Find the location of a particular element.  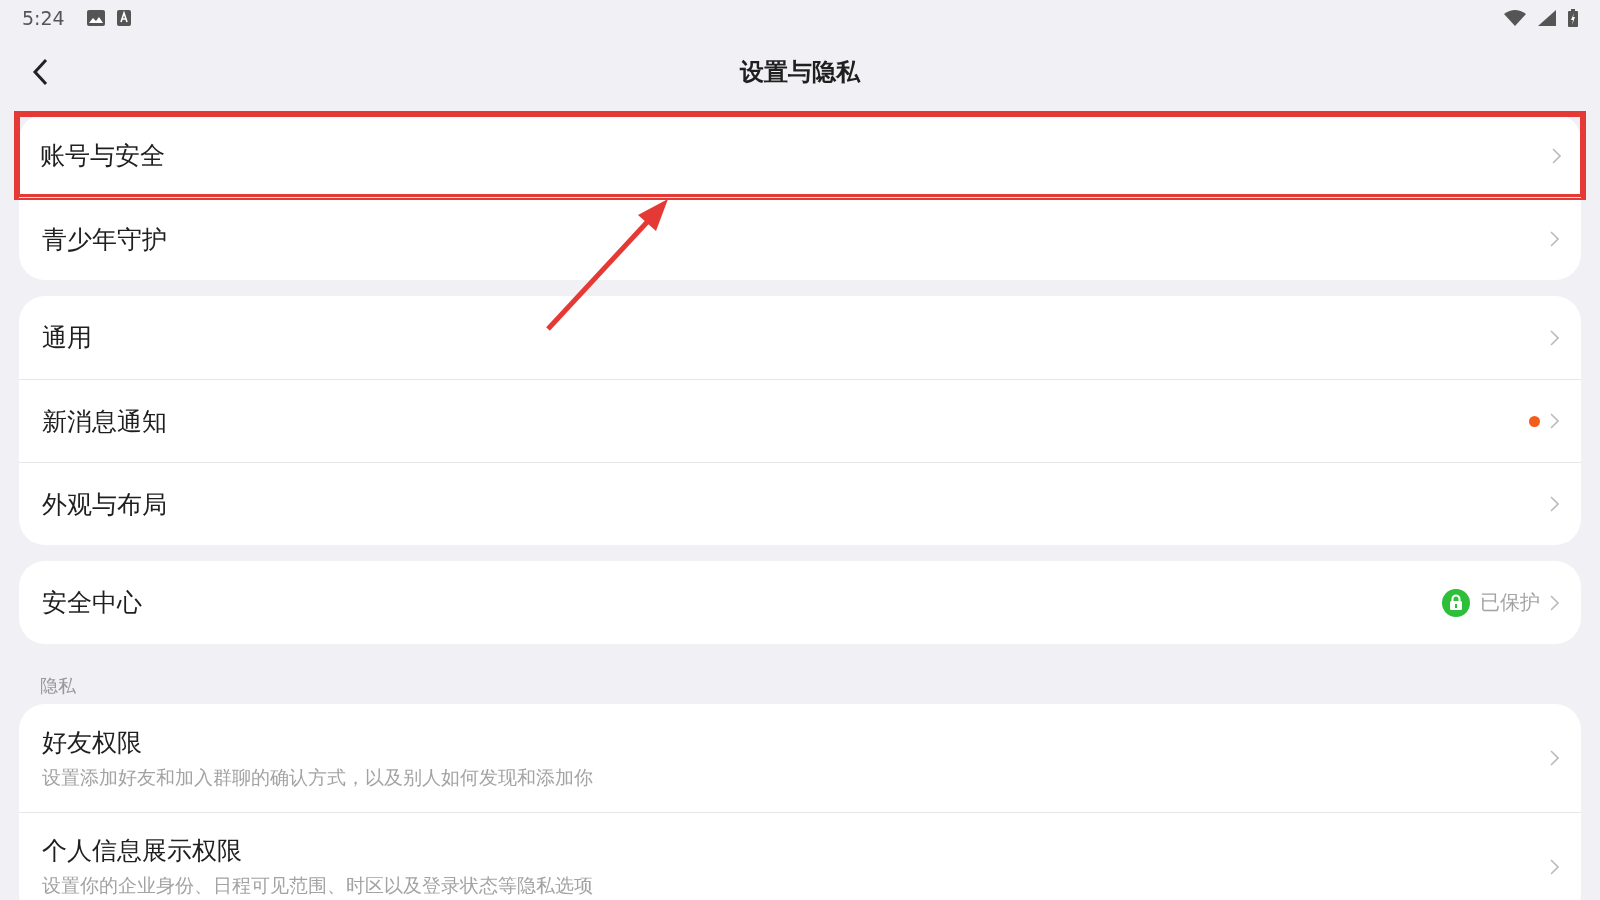

status-text: 已保护 is located at coordinates (1510, 602).